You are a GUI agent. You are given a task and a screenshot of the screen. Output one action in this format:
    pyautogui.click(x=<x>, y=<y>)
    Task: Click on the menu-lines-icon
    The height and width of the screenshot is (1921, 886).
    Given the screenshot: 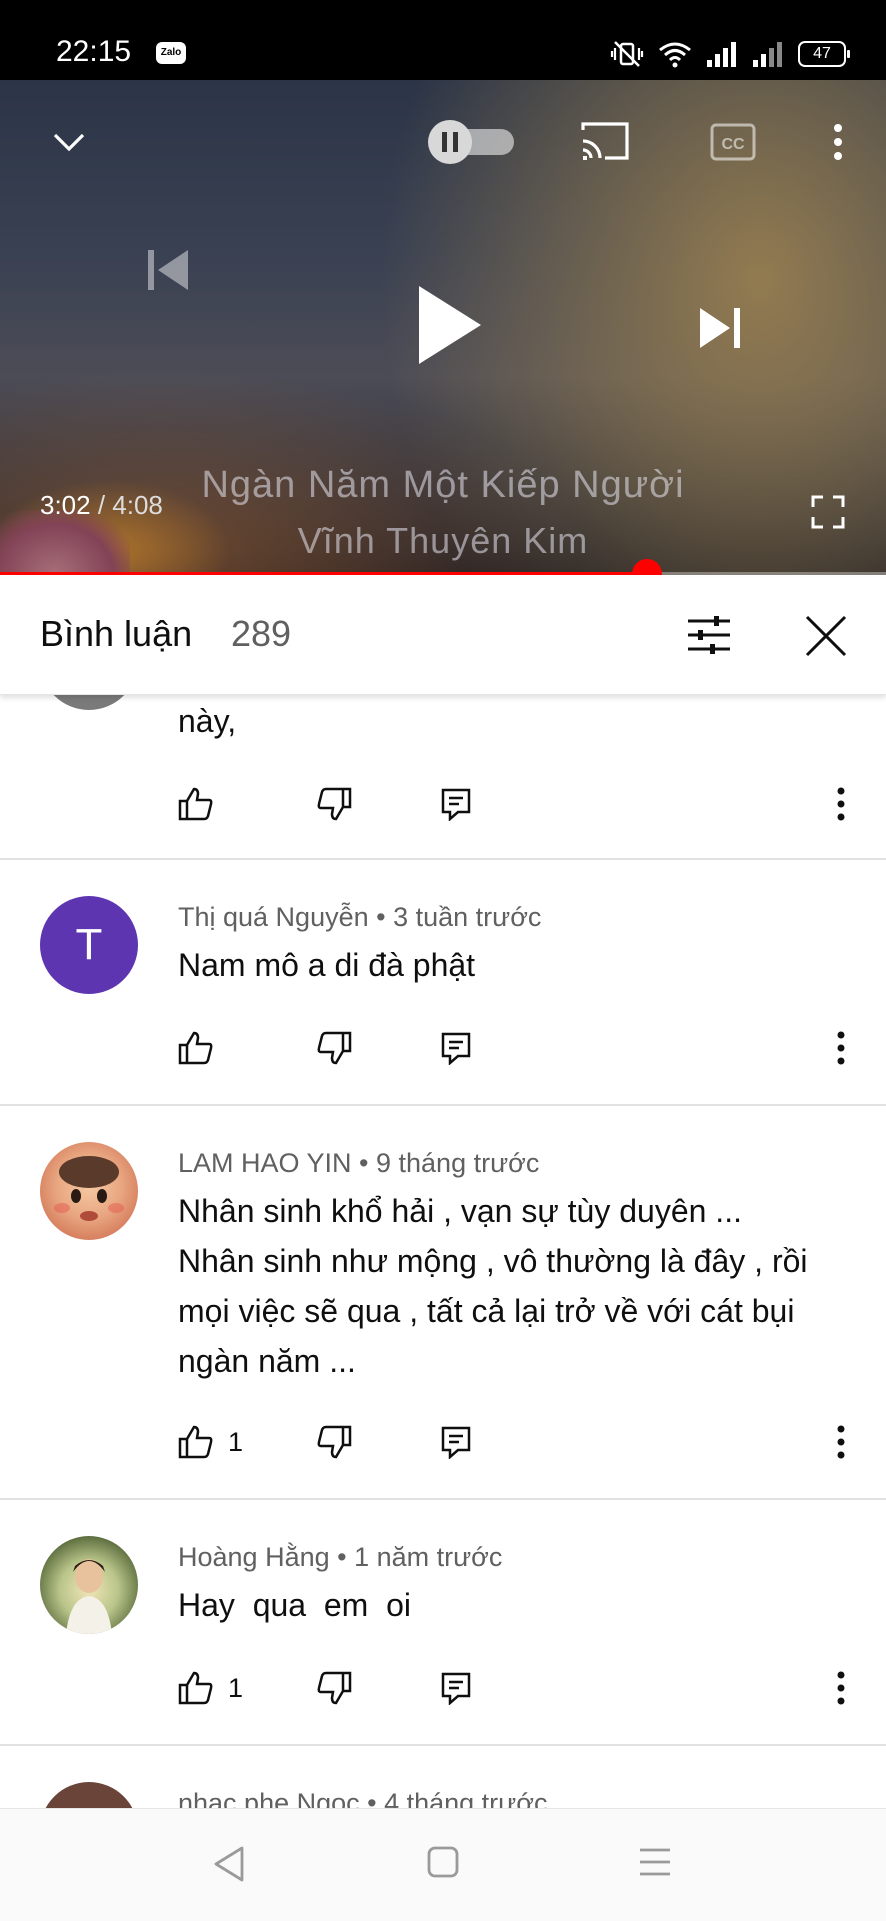 What is the action you would take?
    pyautogui.click(x=655, y=1862)
    